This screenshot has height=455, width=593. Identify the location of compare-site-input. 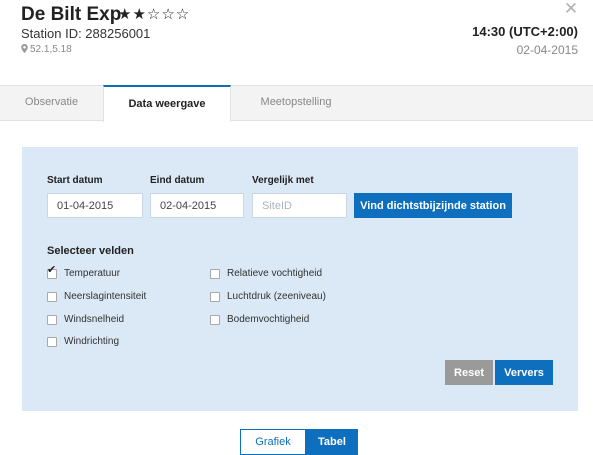
(299, 205).